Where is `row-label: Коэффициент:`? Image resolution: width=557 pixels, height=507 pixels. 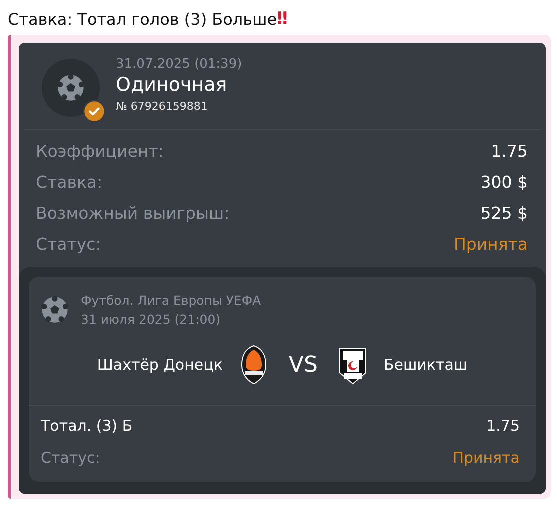 row-label: Коэффициент: is located at coordinates (100, 151).